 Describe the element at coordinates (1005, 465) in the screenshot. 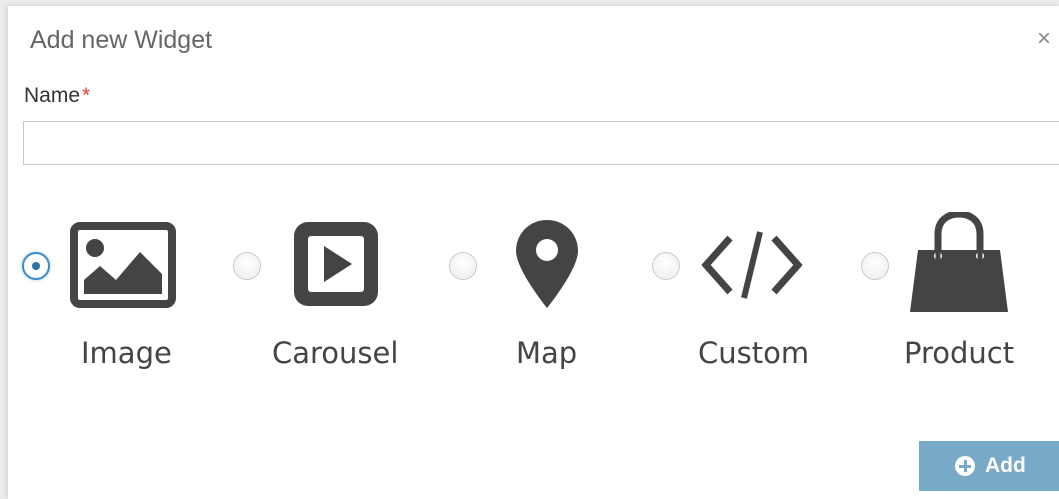

I see `add-button-label: Add` at that location.